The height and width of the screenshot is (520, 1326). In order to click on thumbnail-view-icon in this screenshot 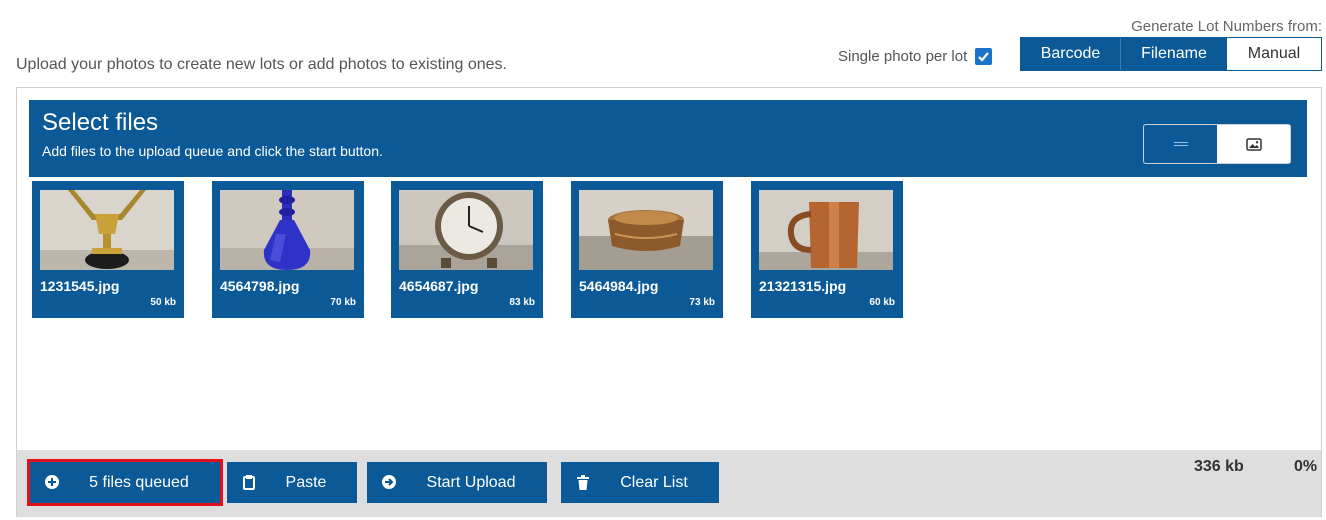, I will do `click(1253, 144)`.